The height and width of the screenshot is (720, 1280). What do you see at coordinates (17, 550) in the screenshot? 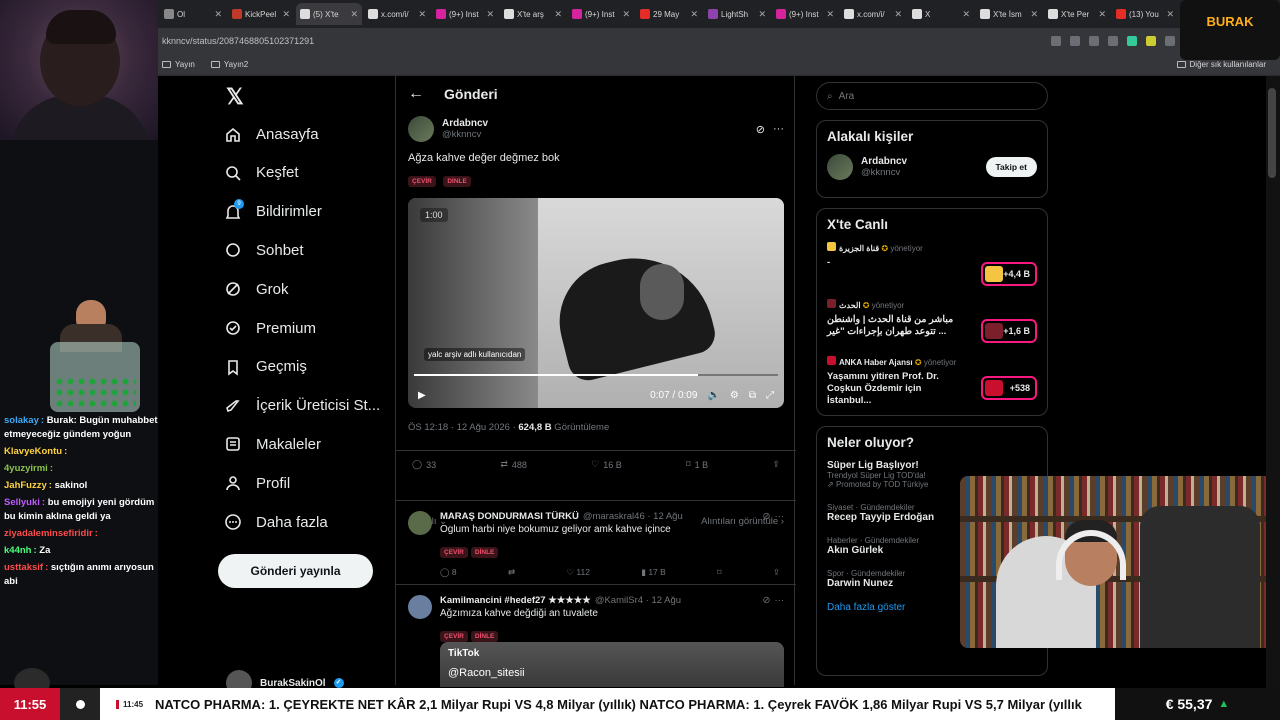
I see `chat-username: k44nh` at bounding box center [17, 550].